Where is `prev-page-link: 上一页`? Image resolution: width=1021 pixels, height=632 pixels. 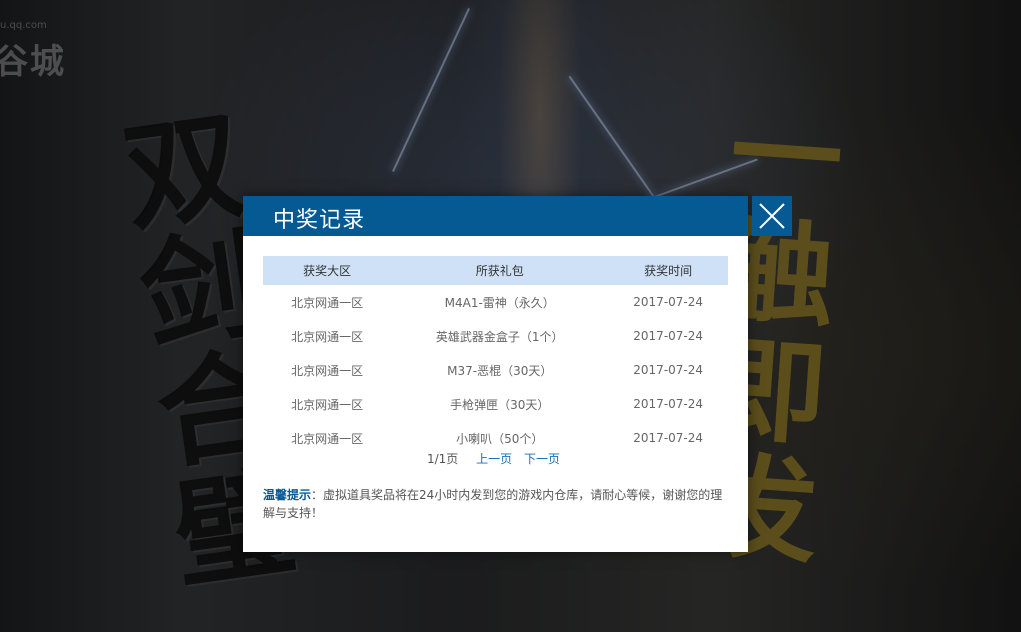 prev-page-link: 上一页 is located at coordinates (494, 459).